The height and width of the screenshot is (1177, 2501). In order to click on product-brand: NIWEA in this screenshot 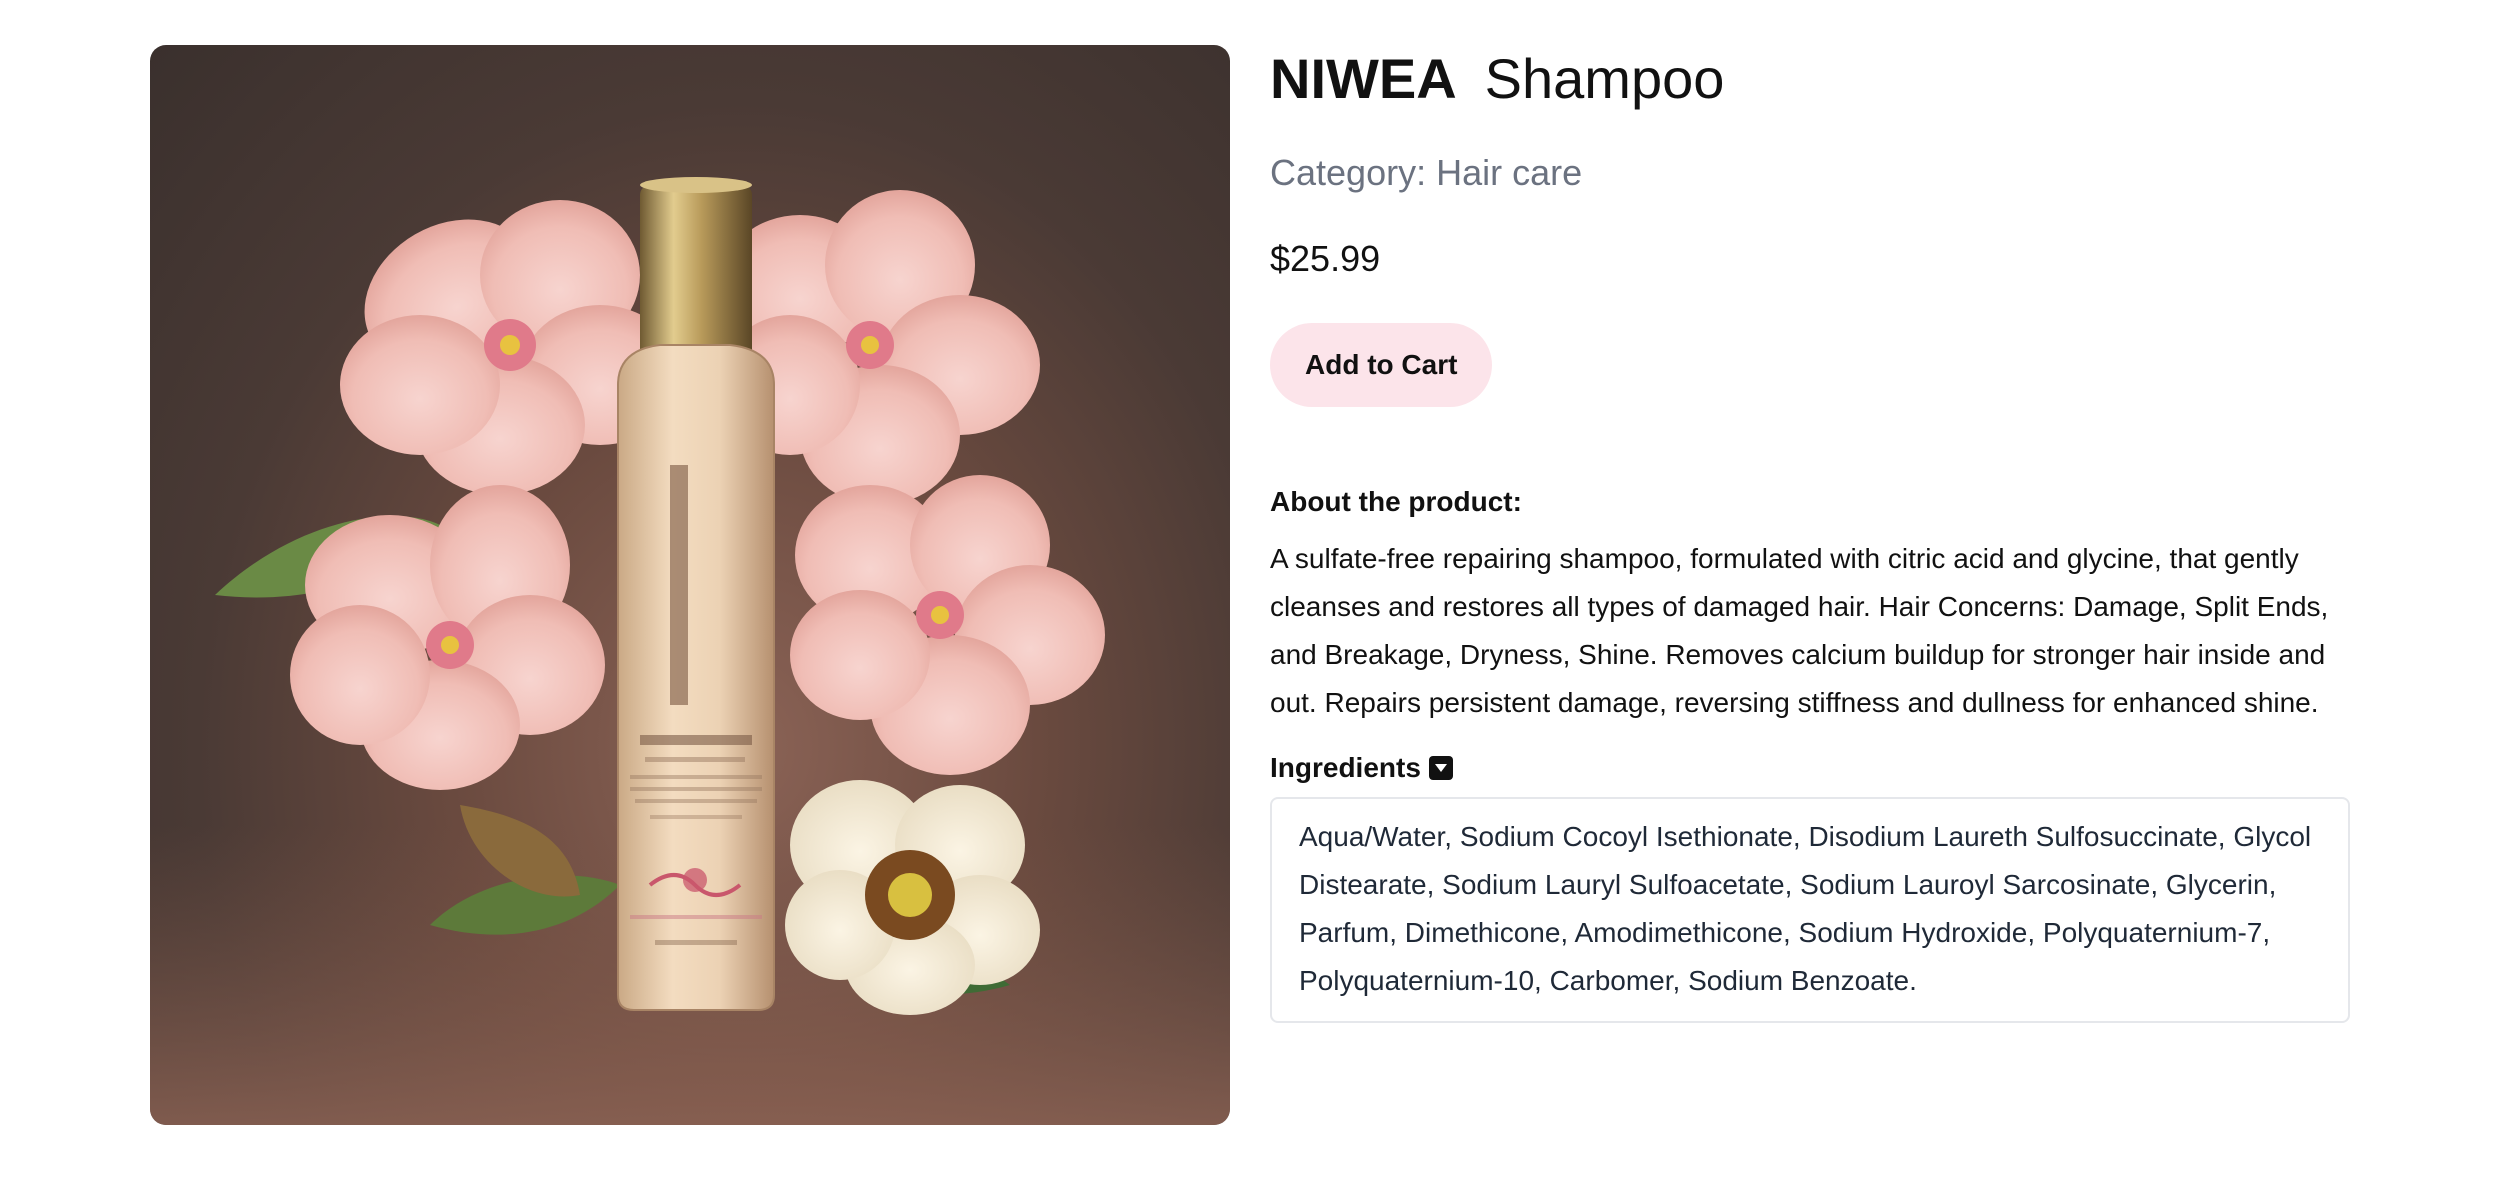, I will do `click(1363, 78)`.